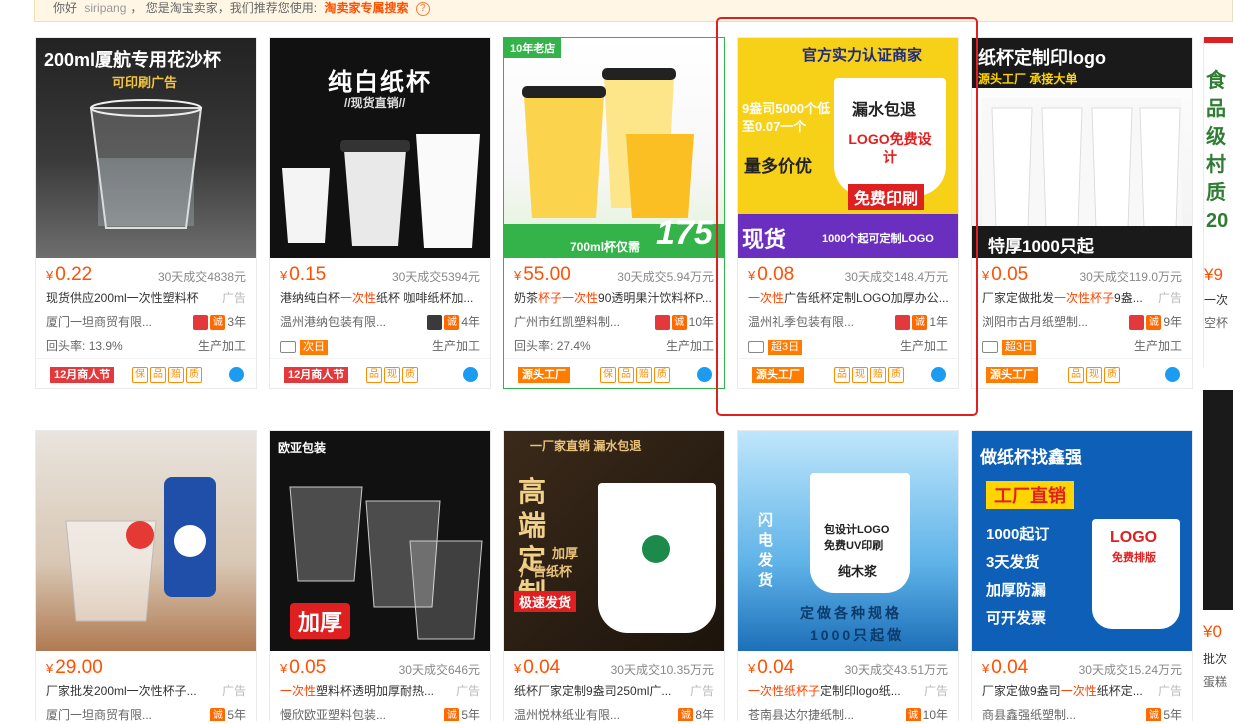 The height and width of the screenshot is (724, 1233). I want to click on shop-name: 蛋糕, so click(1218, 681).